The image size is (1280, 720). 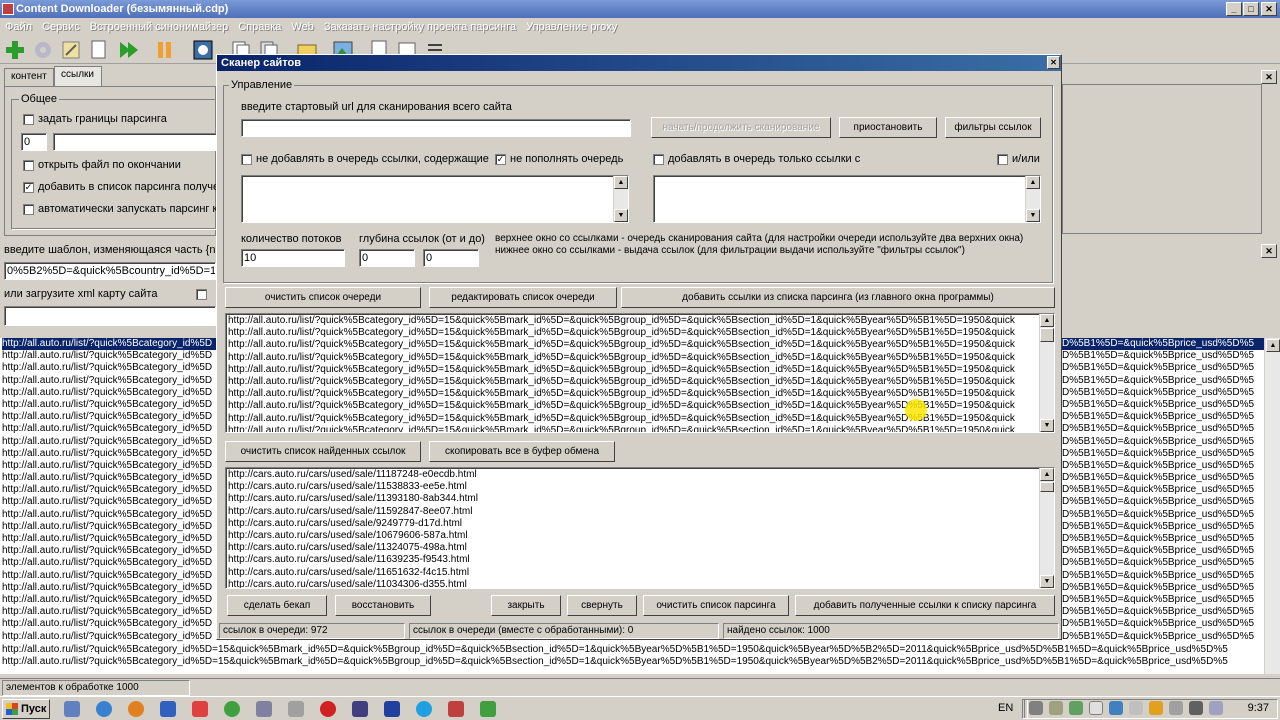 What do you see at coordinates (328, 709) in the screenshot?
I see `opera-icon` at bounding box center [328, 709].